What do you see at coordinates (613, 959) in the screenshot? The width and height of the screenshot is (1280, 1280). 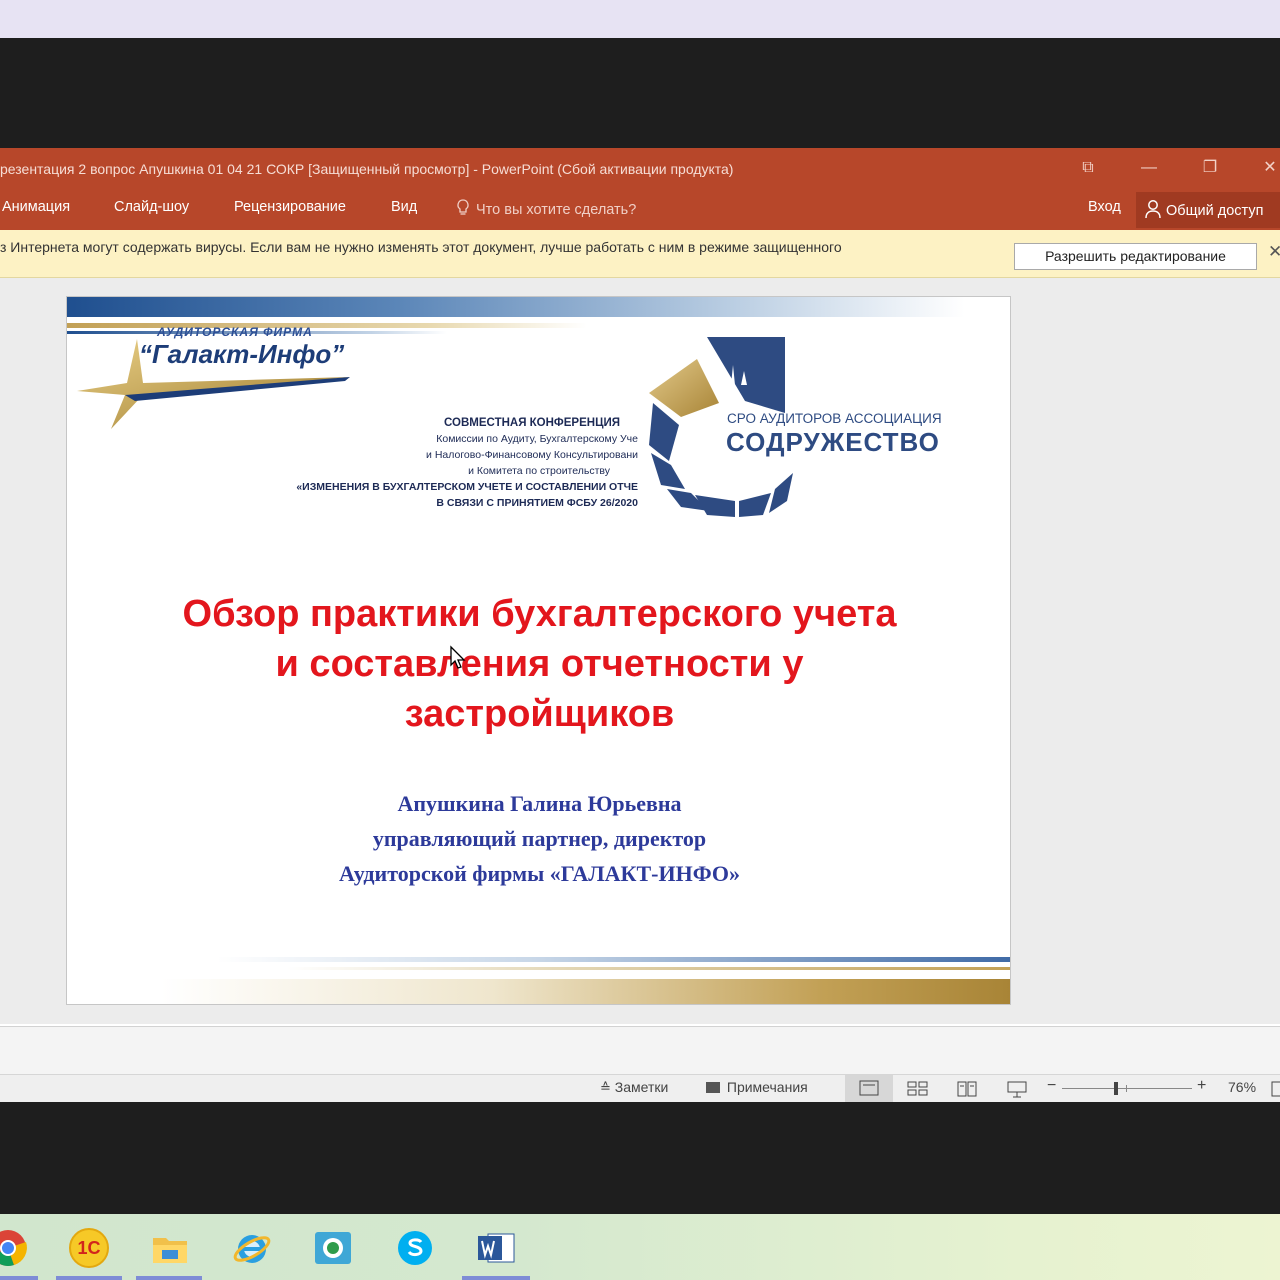 I see `bottom-stripe-light` at bounding box center [613, 959].